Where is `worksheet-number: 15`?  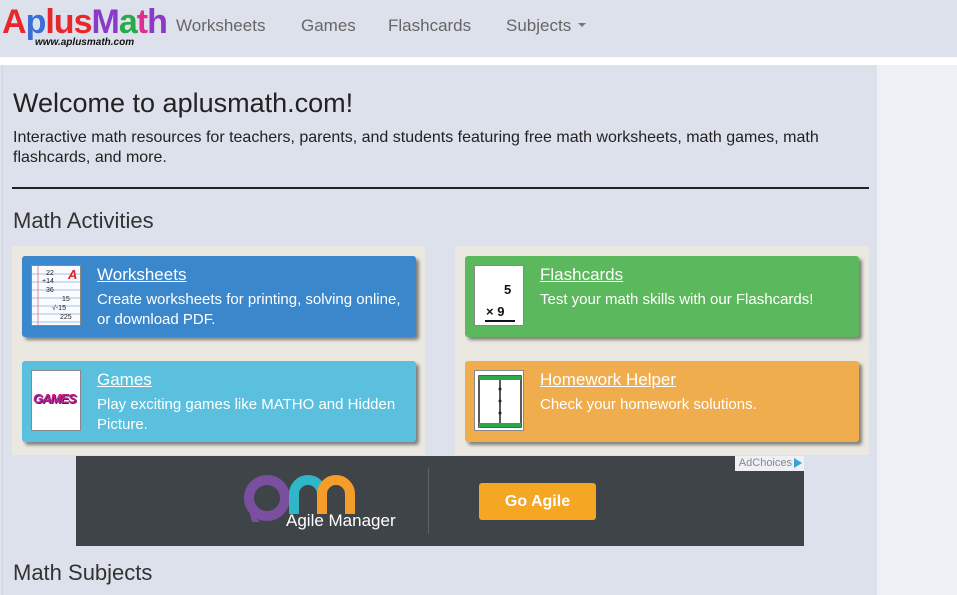 worksheet-number: 15 is located at coordinates (66, 299).